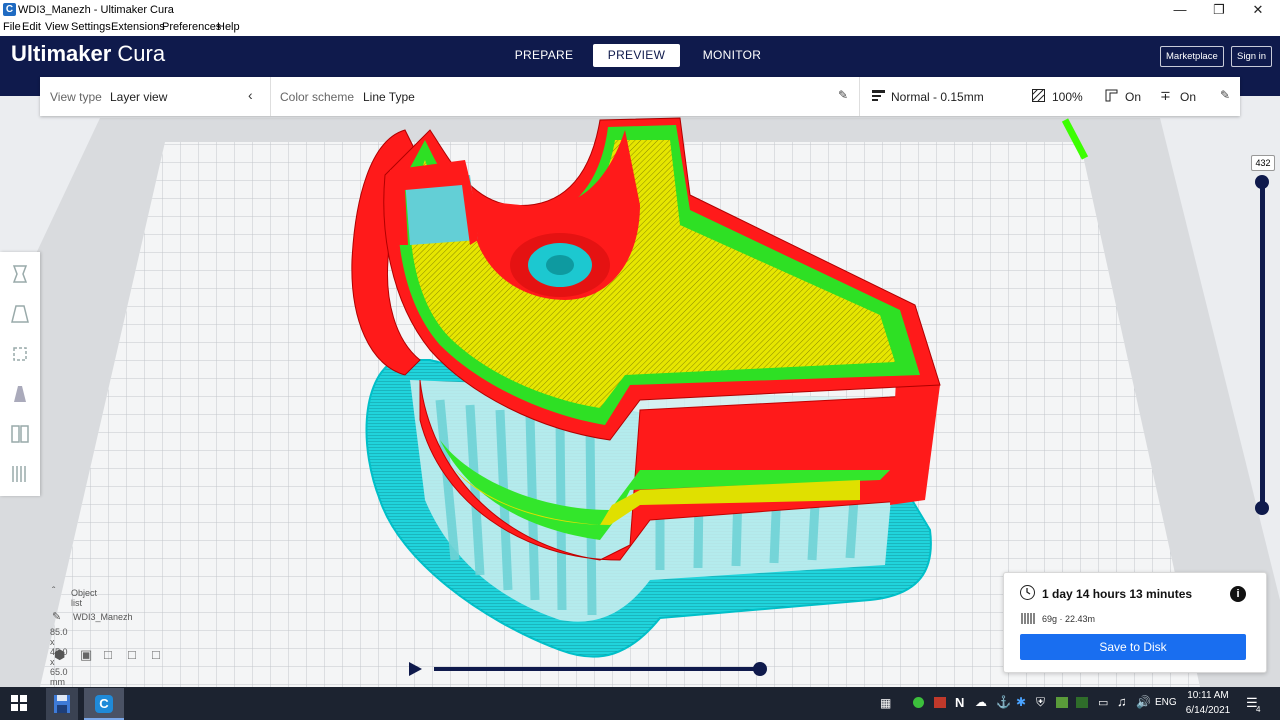 Image resolution: width=1280 pixels, height=723 pixels. What do you see at coordinates (86, 655) in the screenshot?
I see `view-front-icon: ▣` at bounding box center [86, 655].